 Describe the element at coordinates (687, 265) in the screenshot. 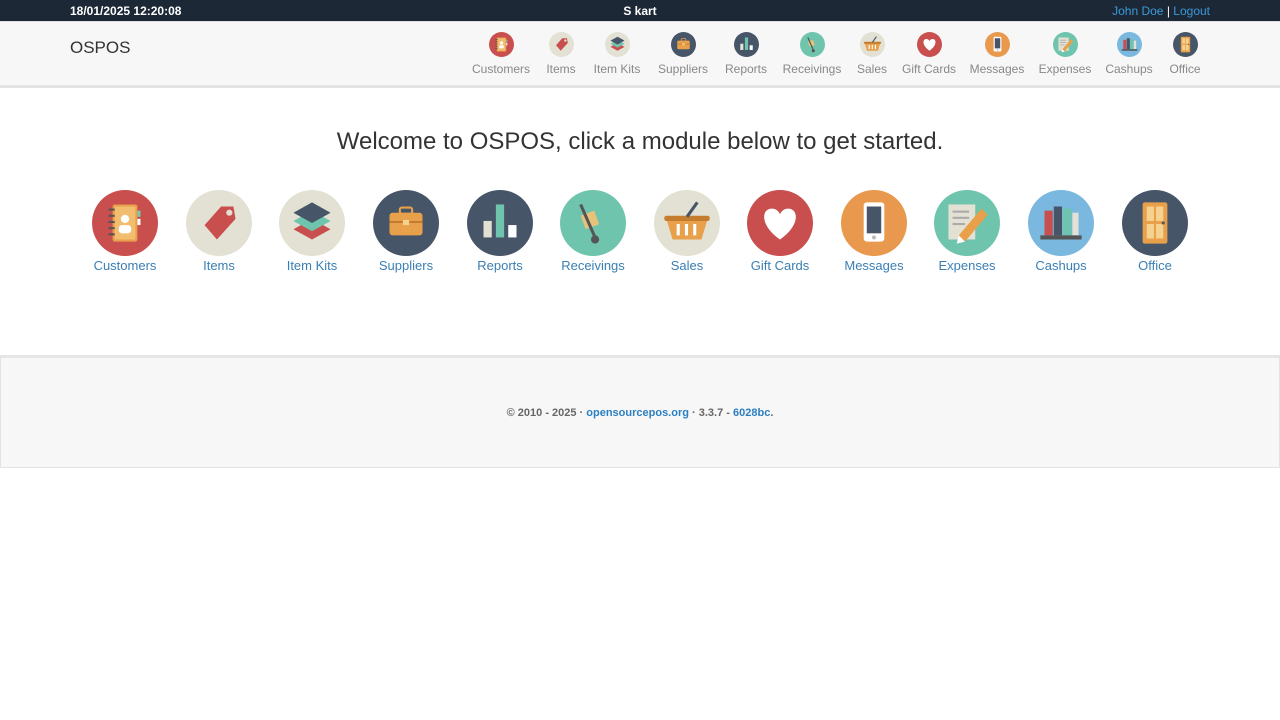

I see `module-label: Sales` at that location.